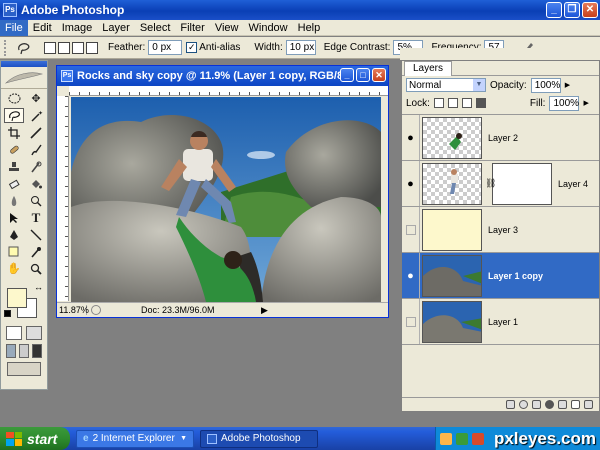  Describe the element at coordinates (116, 28) in the screenshot. I see `menu-layer: Layer` at that location.